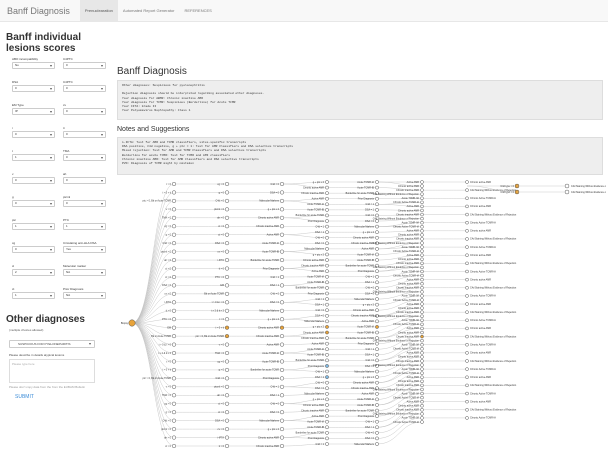 This screenshot has width=608, height=455. Describe the element at coordinates (98, 11) in the screenshot. I see `tab-prenuclearation: Prenuclearation` at that location.